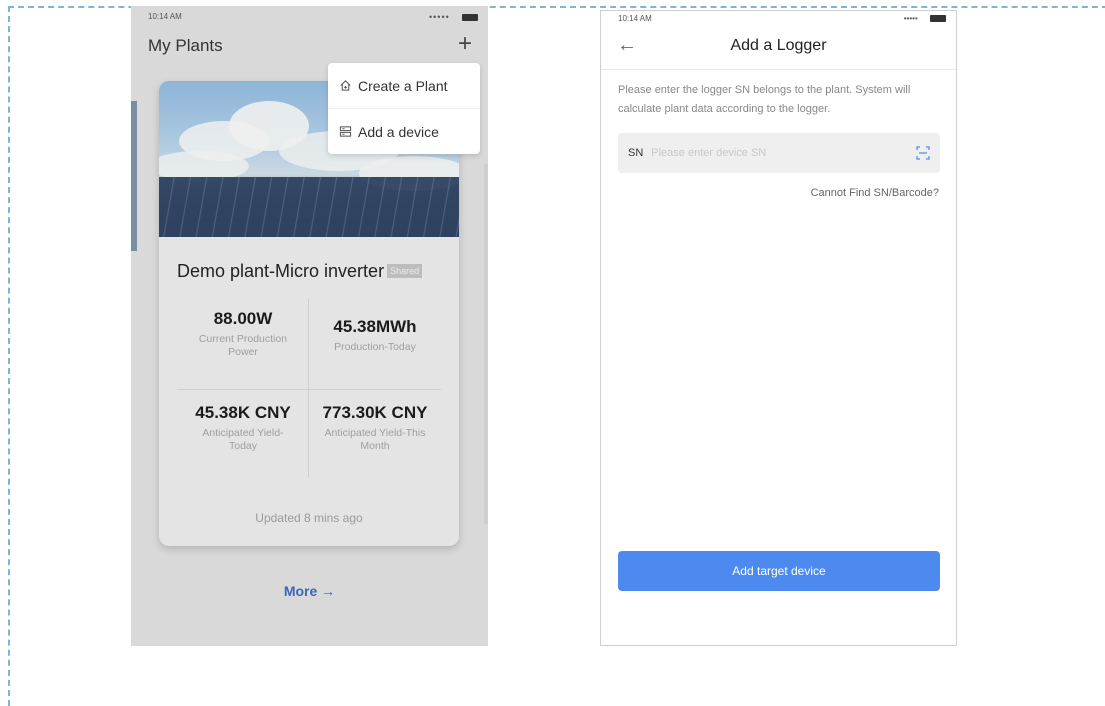 Image resolution: width=1105 pixels, height=706 pixels. Describe the element at coordinates (309, 207) in the screenshot. I see `solar-panel-graphic` at that location.